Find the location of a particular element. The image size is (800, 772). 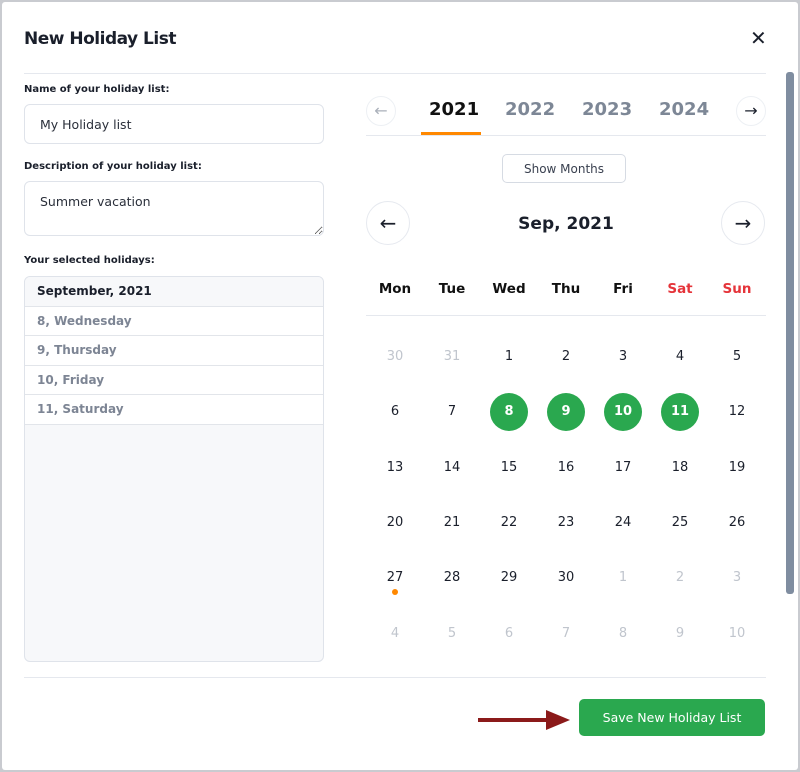

calendar-day: 31 is located at coordinates (452, 357).